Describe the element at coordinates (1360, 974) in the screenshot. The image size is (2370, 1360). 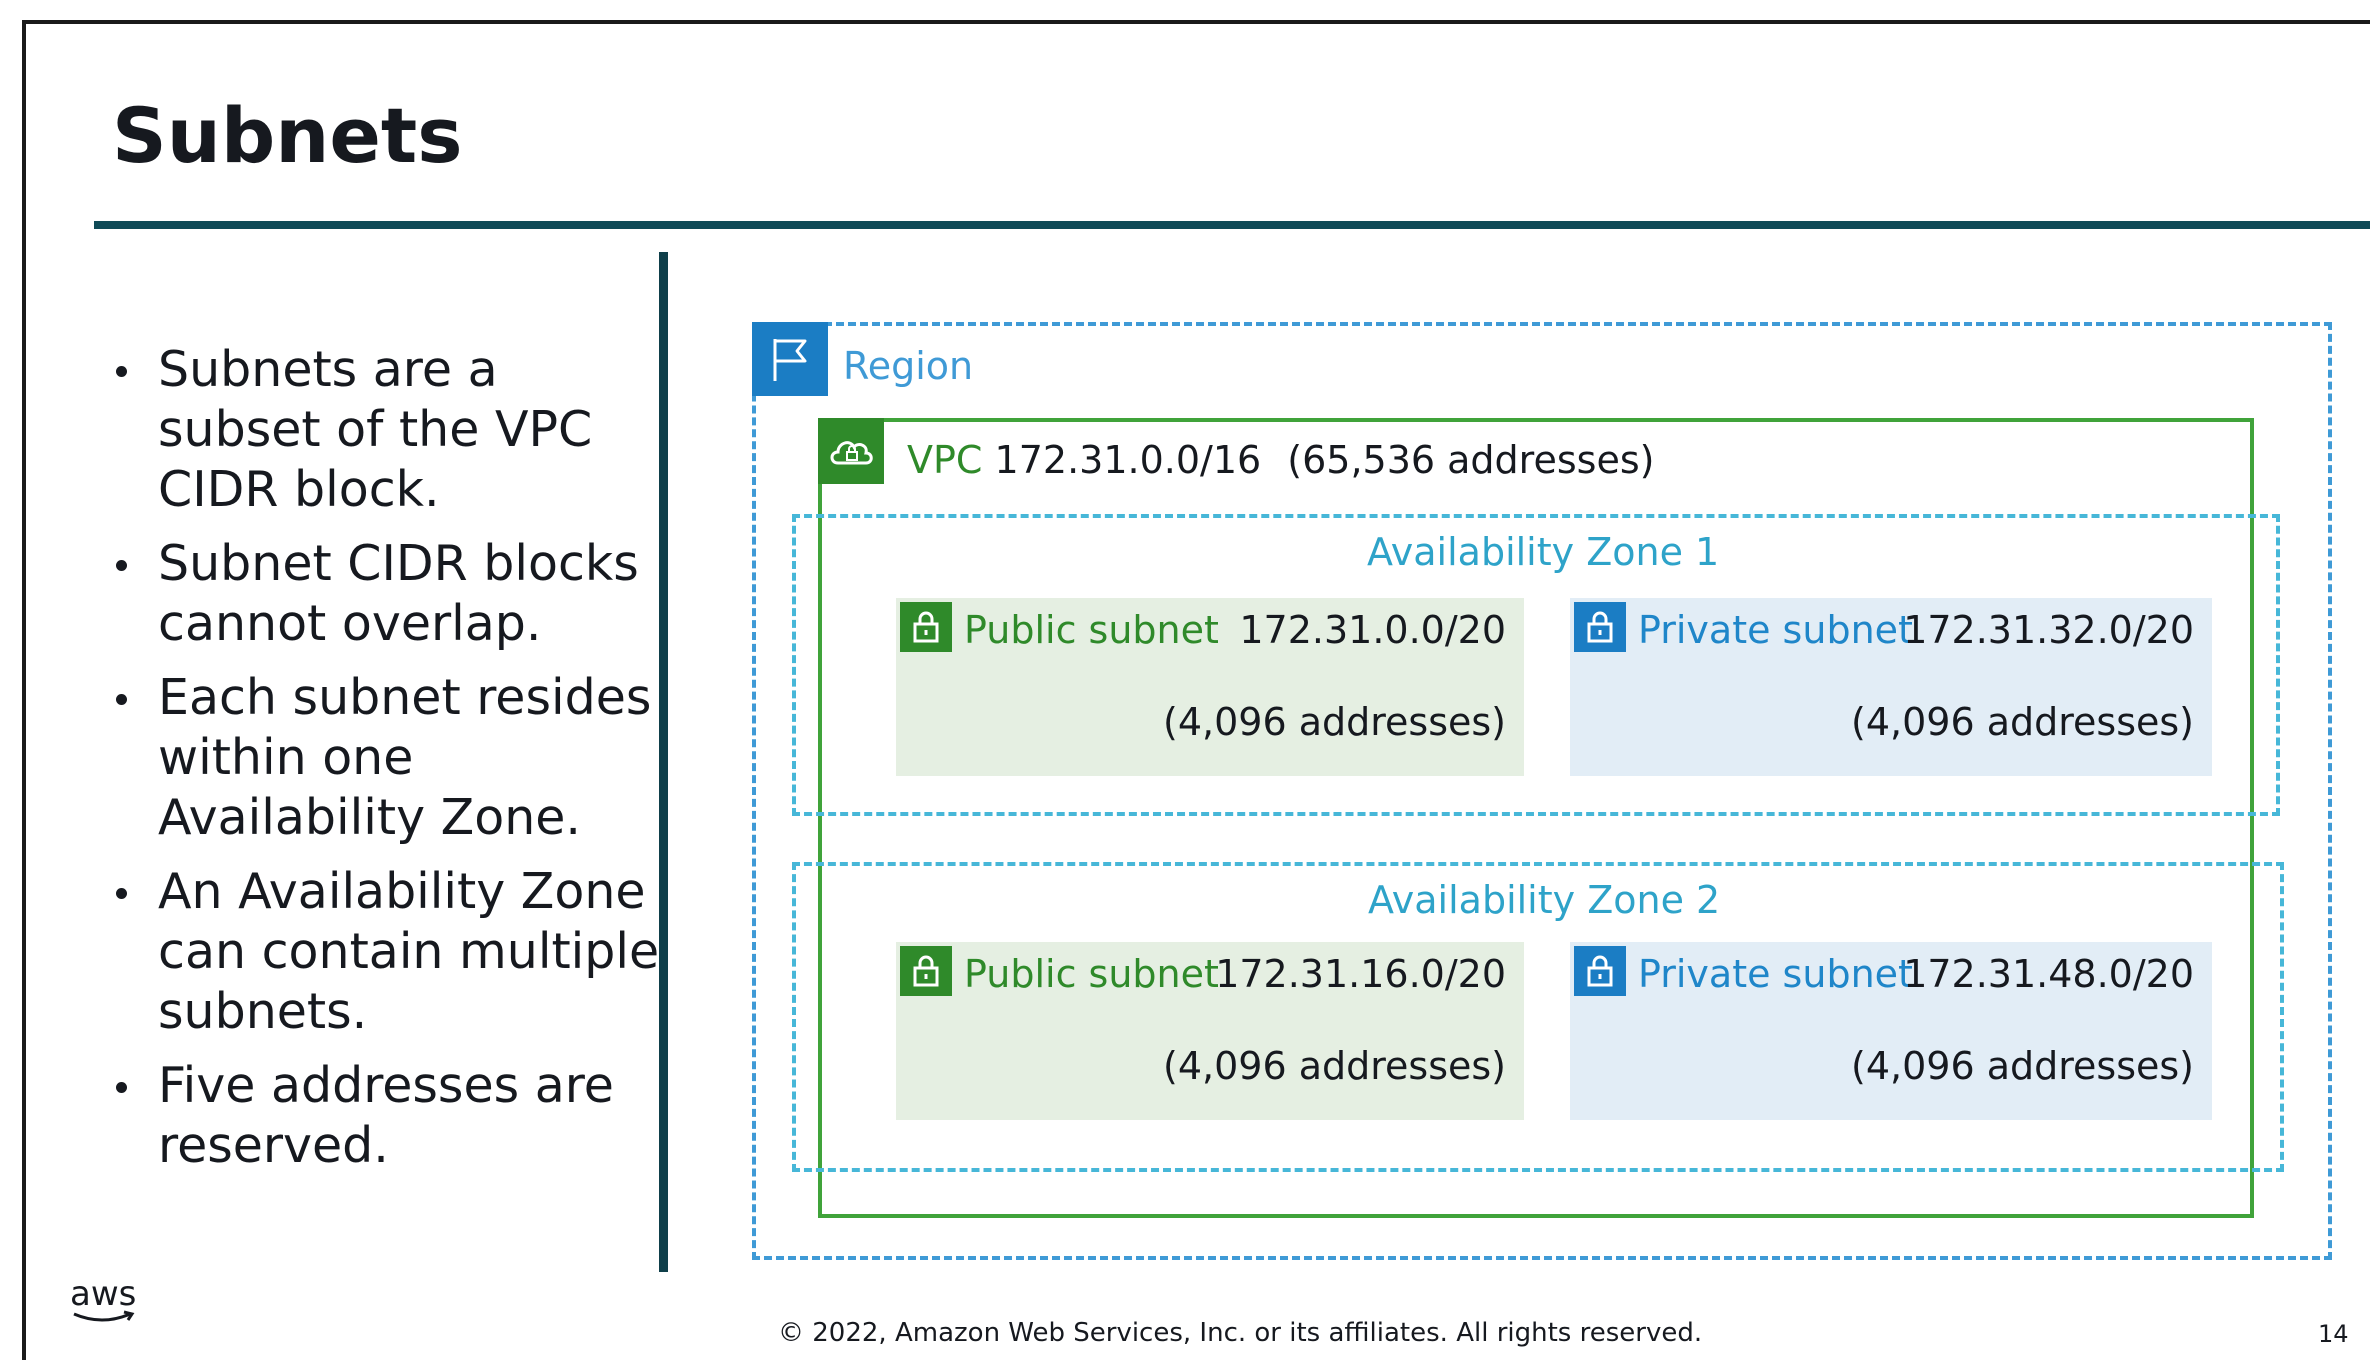
I see `subnet-cidr: 172.31.16.0/20` at that location.